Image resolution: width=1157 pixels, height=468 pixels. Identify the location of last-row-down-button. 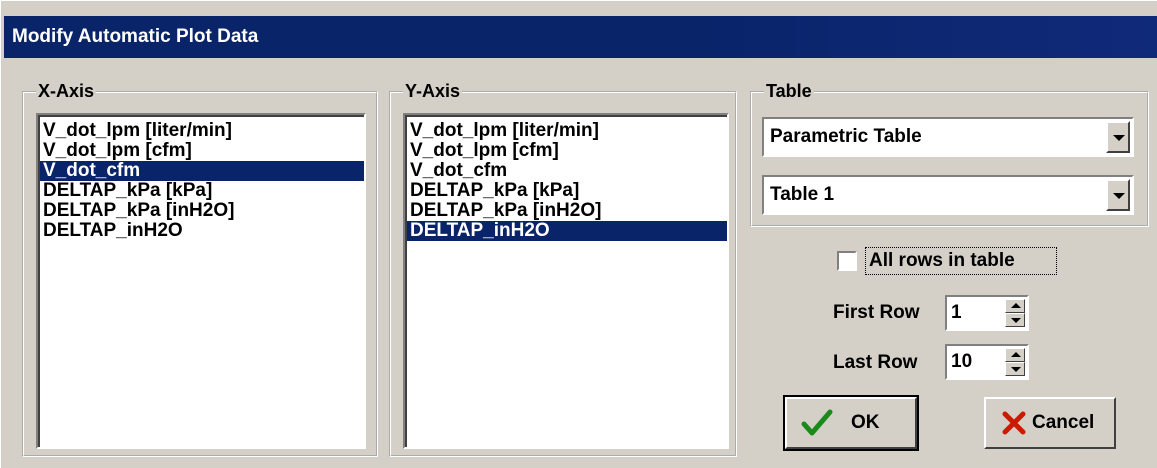
(1015, 369).